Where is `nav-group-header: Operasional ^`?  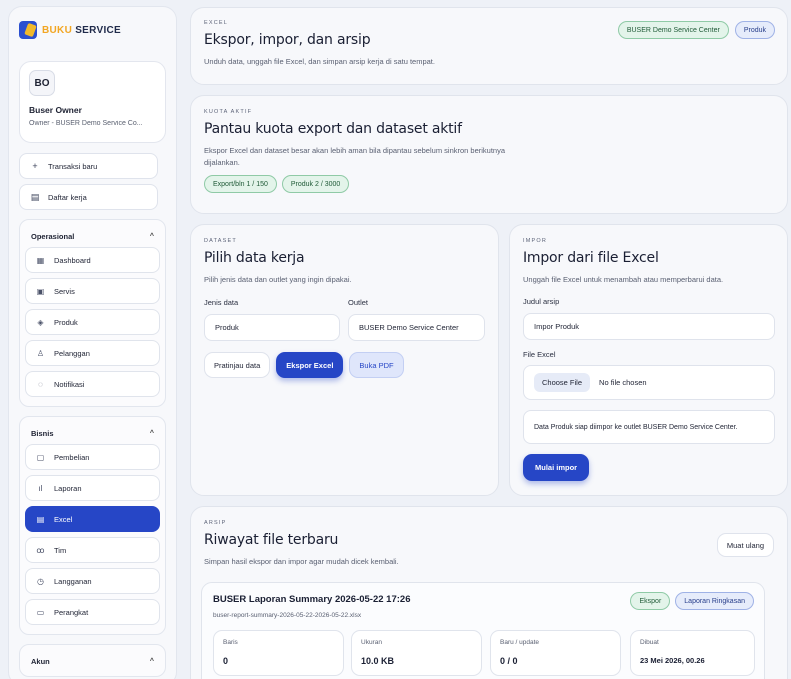 nav-group-header: Operasional ^ is located at coordinates (92, 236).